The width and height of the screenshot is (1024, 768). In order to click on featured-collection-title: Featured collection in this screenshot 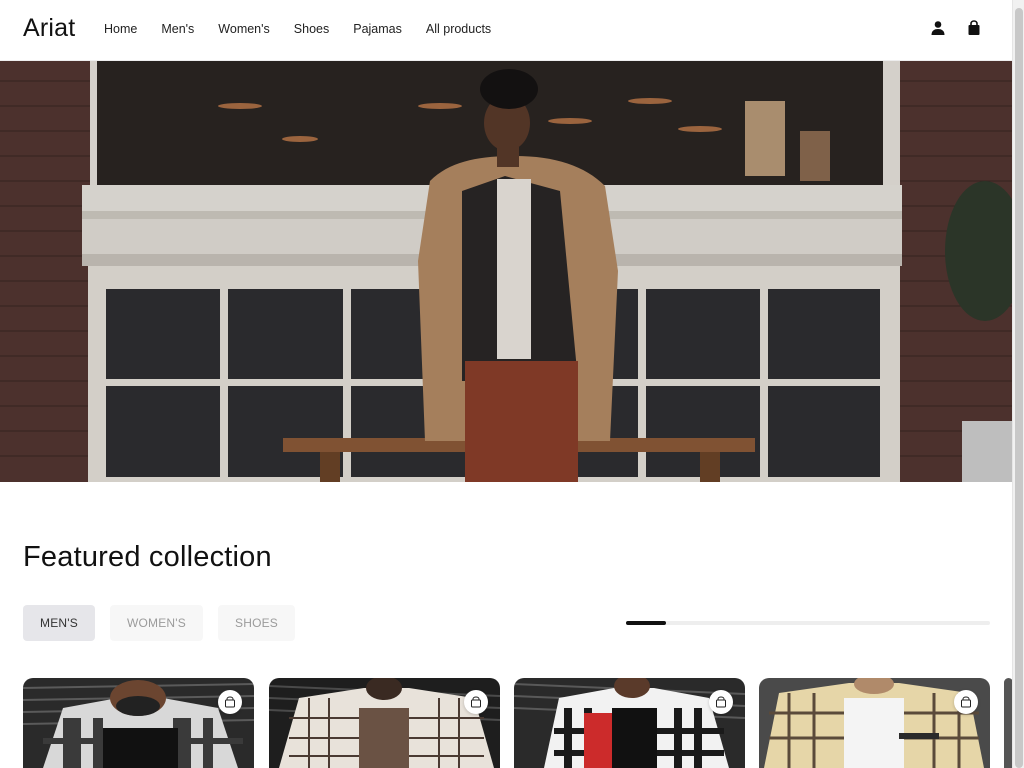, I will do `click(147, 557)`.